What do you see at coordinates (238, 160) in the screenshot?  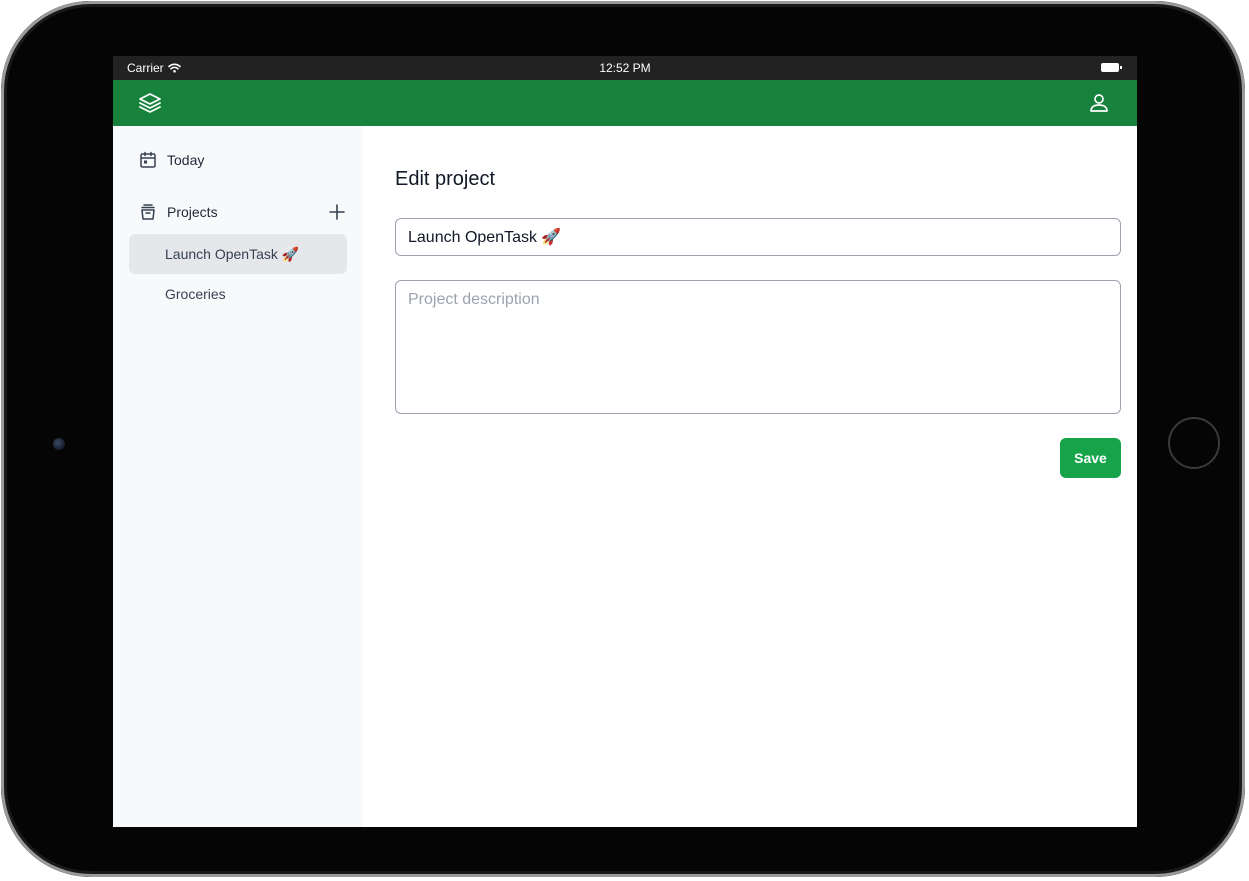 I see `sidebar-item-today: Today` at bounding box center [238, 160].